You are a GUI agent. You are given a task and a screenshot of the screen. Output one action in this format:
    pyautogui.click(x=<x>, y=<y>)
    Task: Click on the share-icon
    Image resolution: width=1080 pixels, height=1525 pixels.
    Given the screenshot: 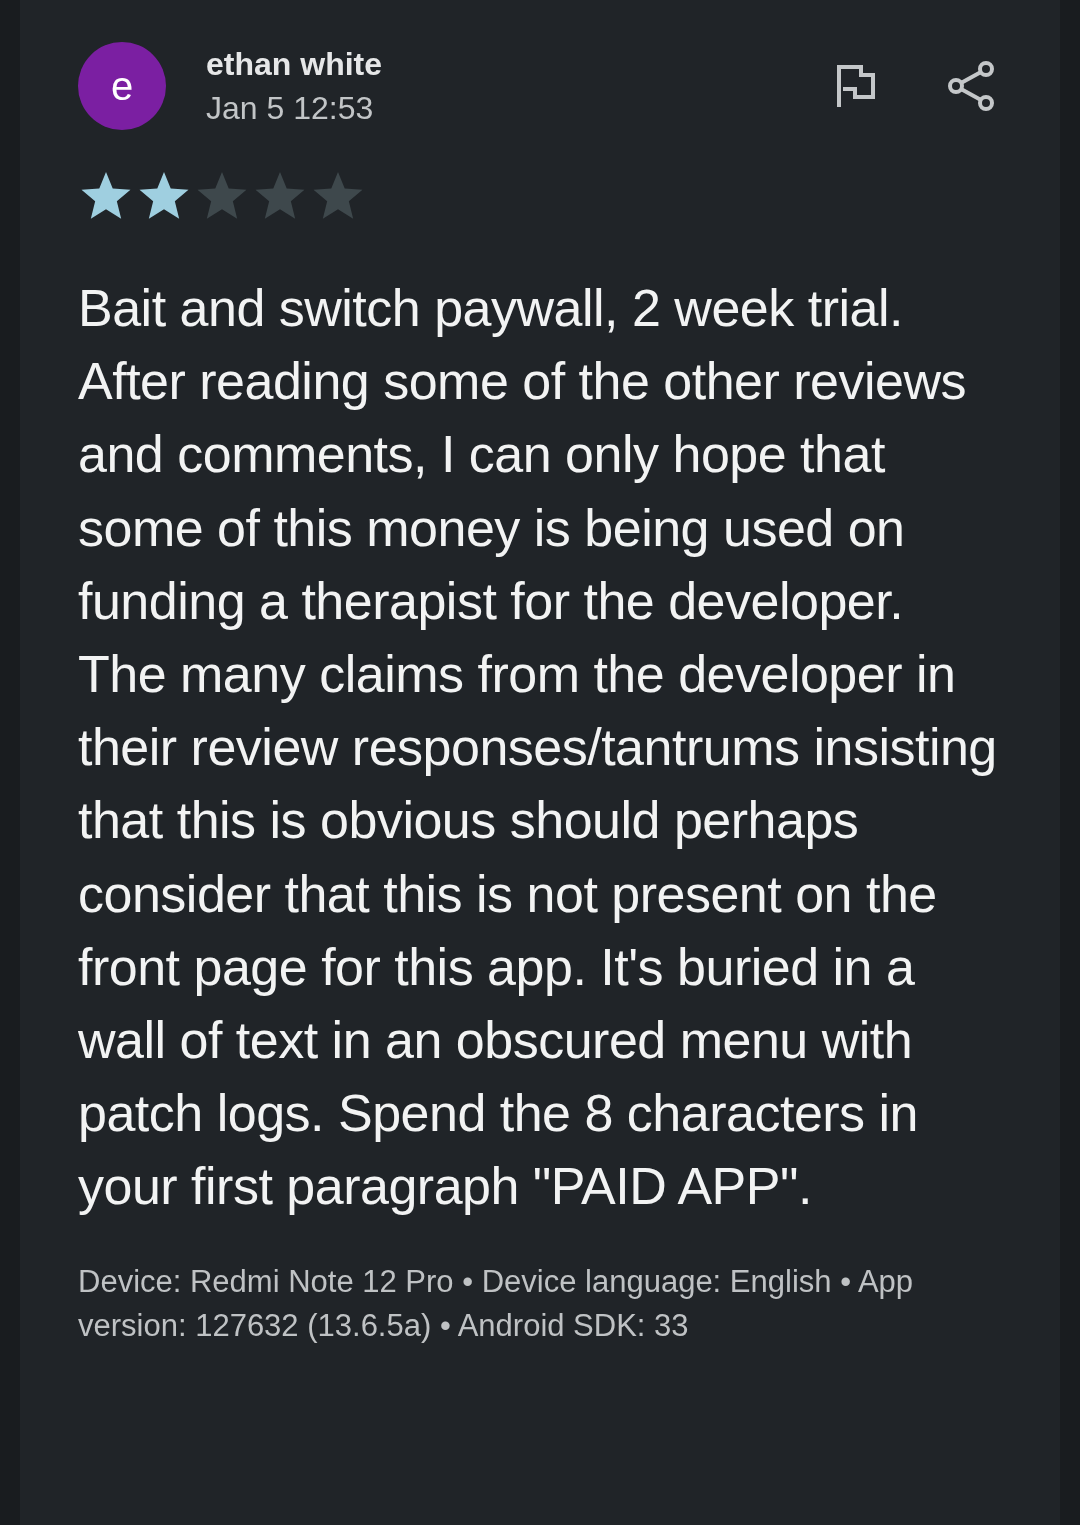 What is the action you would take?
    pyautogui.click(x=971, y=86)
    